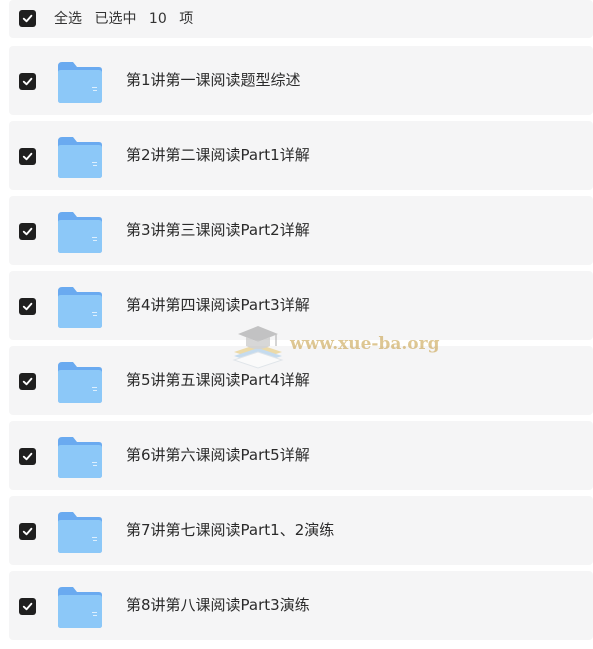 The image size is (593, 649). I want to click on item-name: 第1讲第一课阅读题型综述, so click(213, 80).